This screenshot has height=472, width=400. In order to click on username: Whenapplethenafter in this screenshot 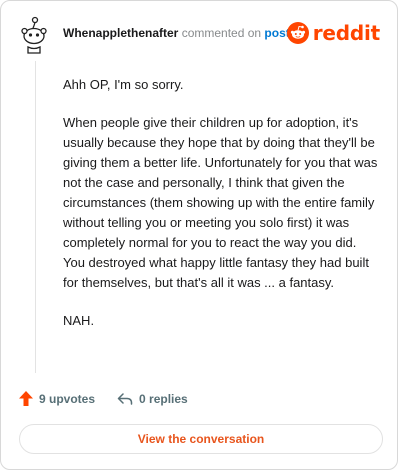, I will do `click(120, 33)`.